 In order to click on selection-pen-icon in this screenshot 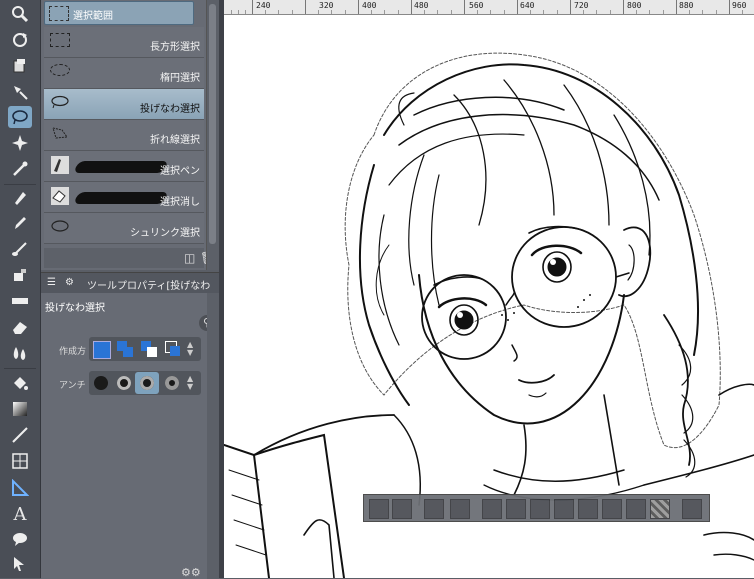, I will do `click(60, 165)`.